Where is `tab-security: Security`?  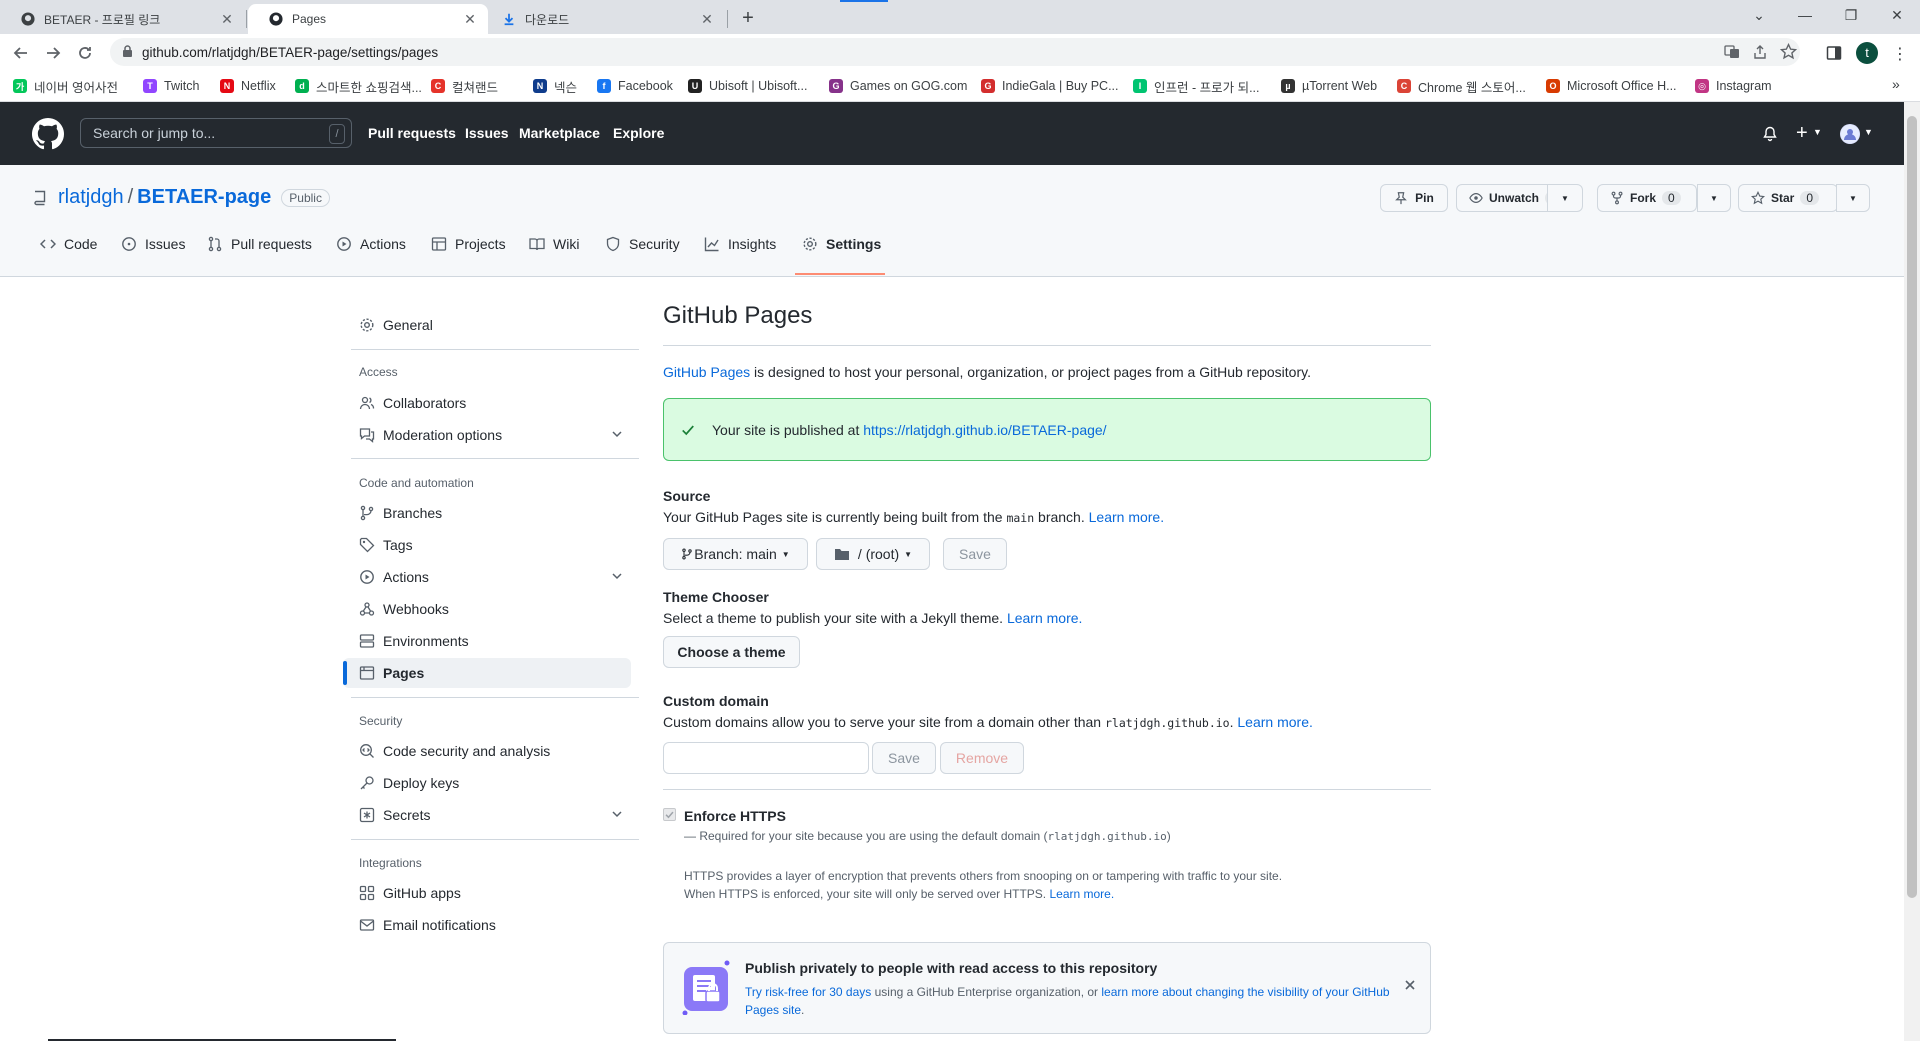 tab-security: Security is located at coordinates (642, 244).